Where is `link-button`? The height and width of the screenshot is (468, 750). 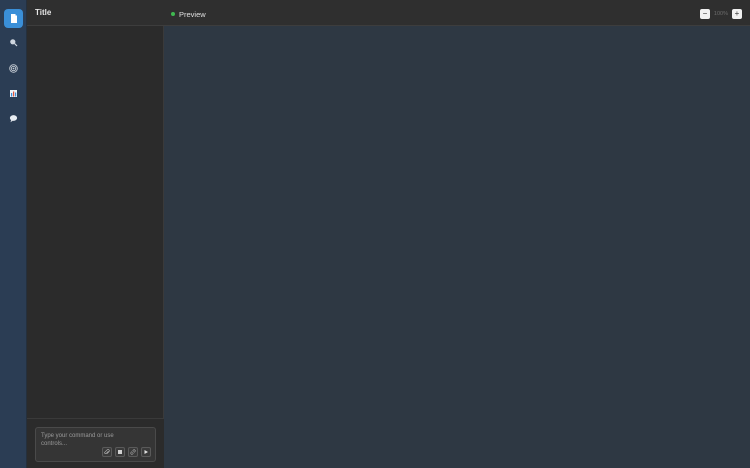 link-button is located at coordinates (133, 452).